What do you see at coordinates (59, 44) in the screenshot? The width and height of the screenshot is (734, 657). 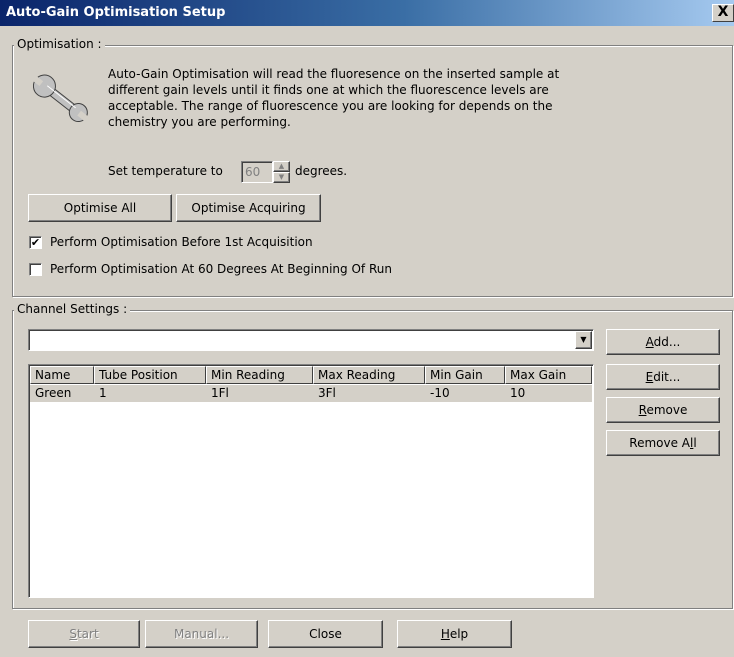 I see `optimisation-legend: Optimisation :` at bounding box center [59, 44].